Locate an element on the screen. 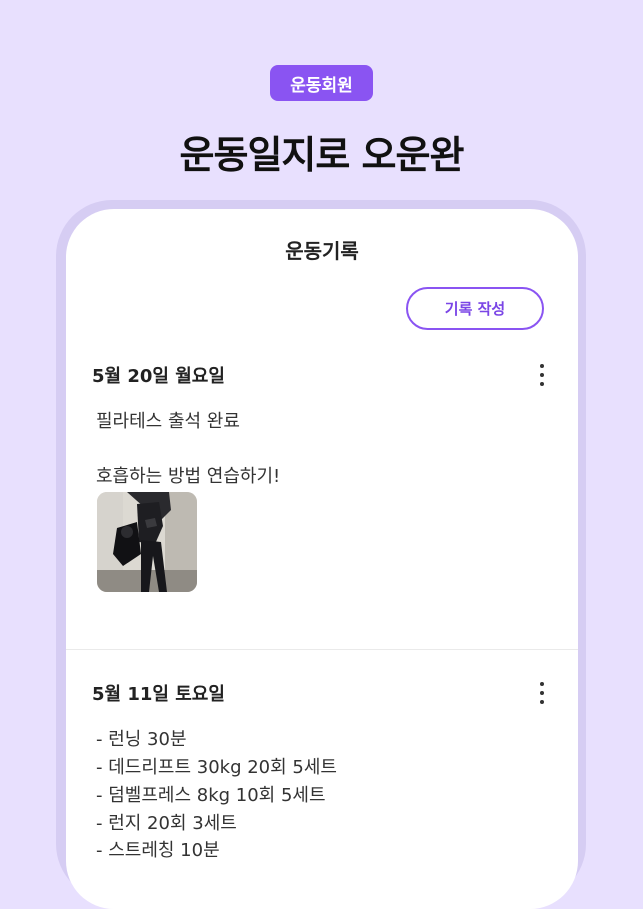  entry-text-line: - 런지 20회 3세트 is located at coordinates (166, 823).